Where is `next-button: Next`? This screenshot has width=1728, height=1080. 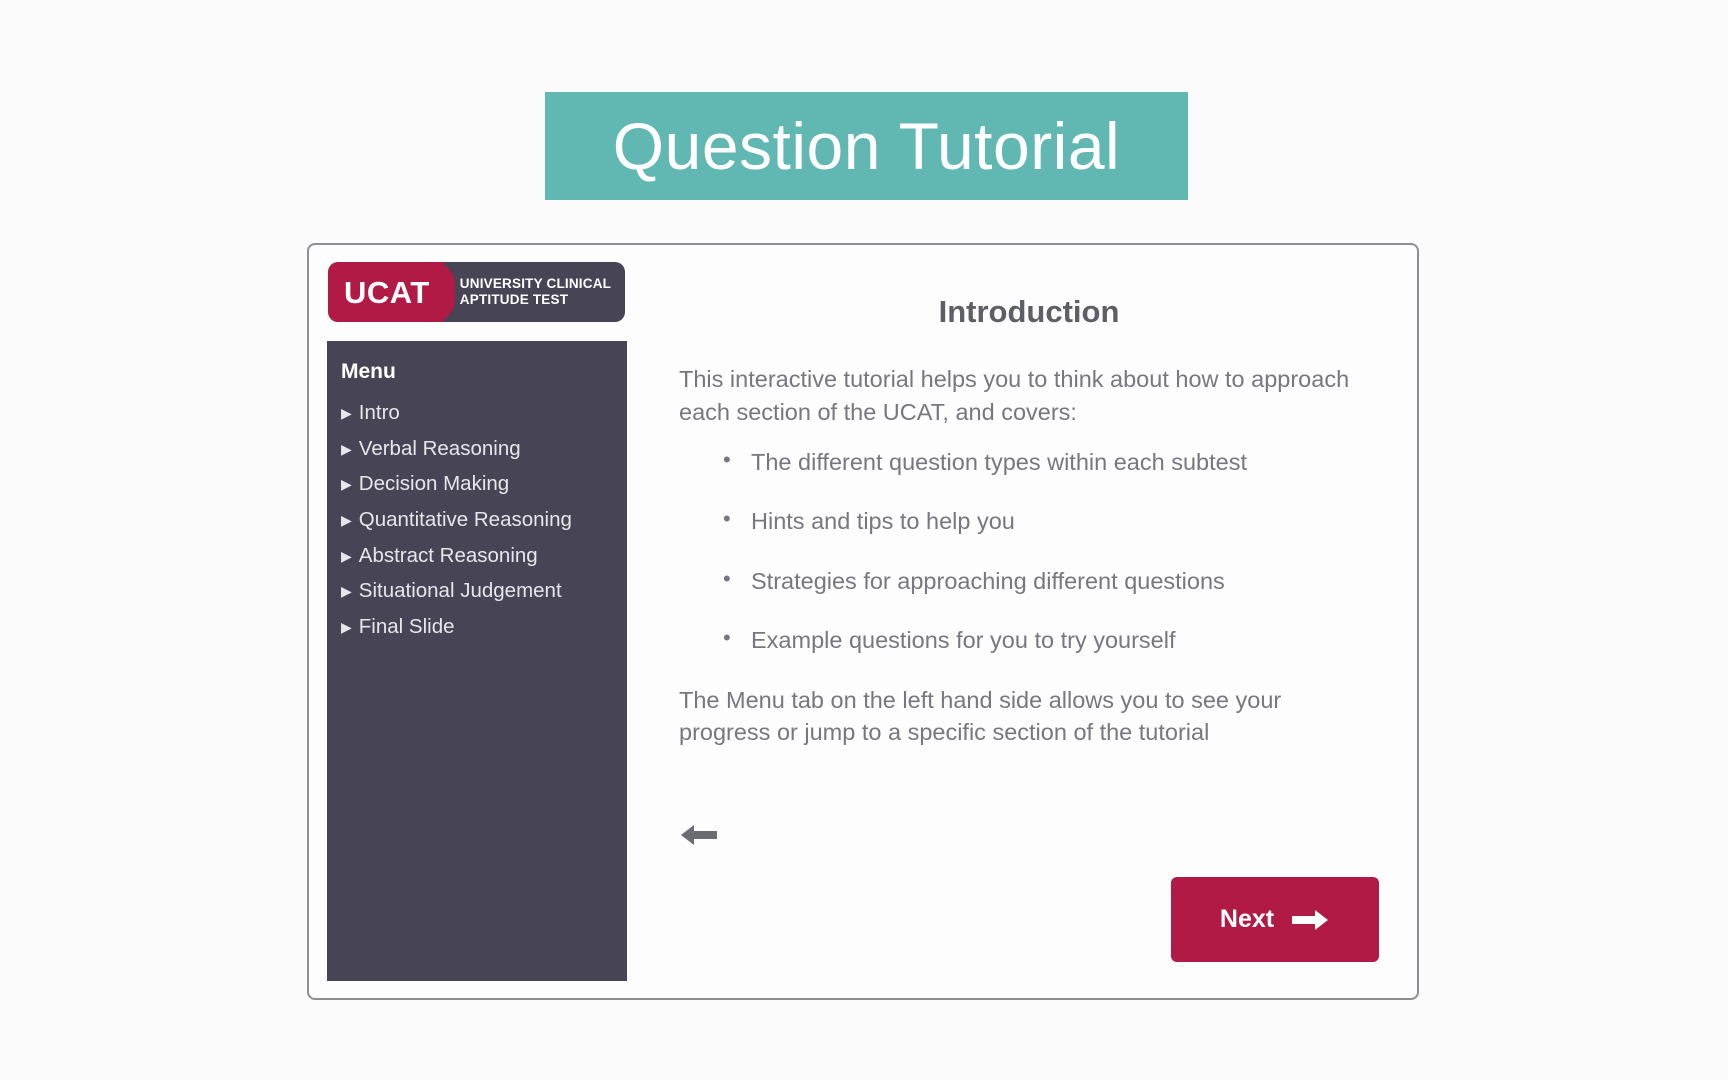 next-button: Next is located at coordinates (1275, 919).